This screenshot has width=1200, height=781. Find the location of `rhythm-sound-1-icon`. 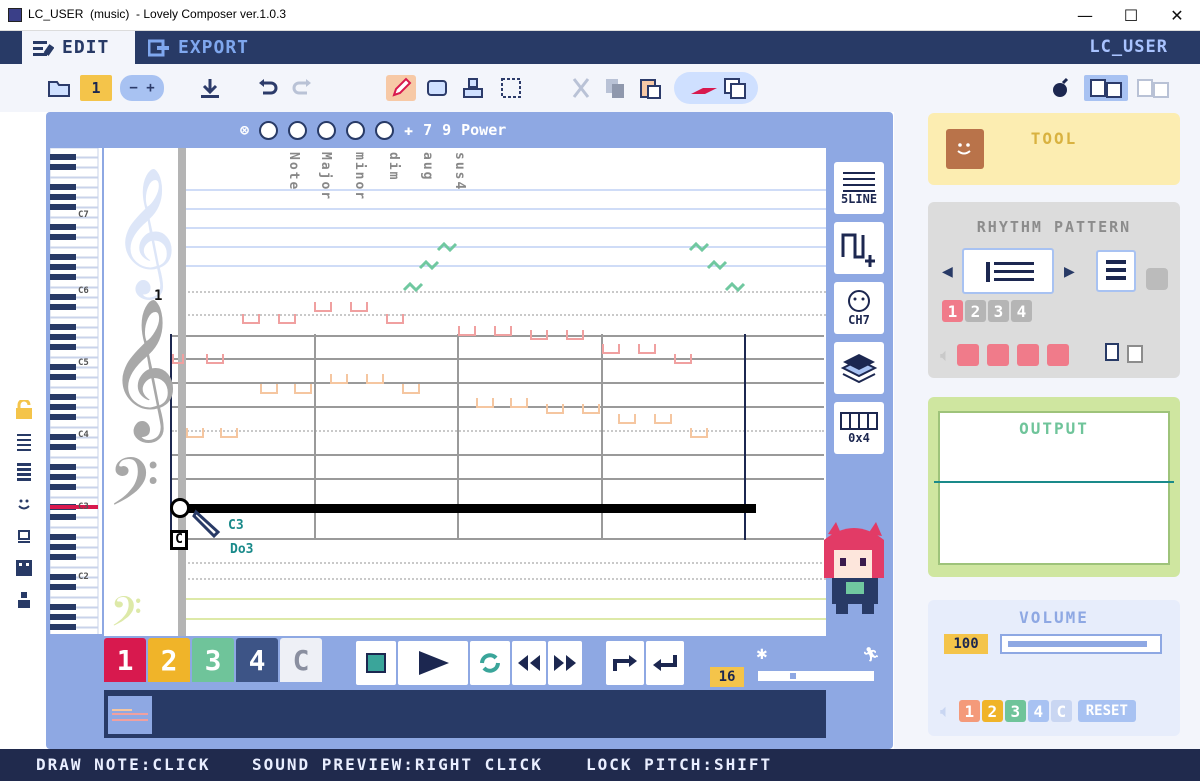

rhythm-sound-1-icon is located at coordinates (967, 355).